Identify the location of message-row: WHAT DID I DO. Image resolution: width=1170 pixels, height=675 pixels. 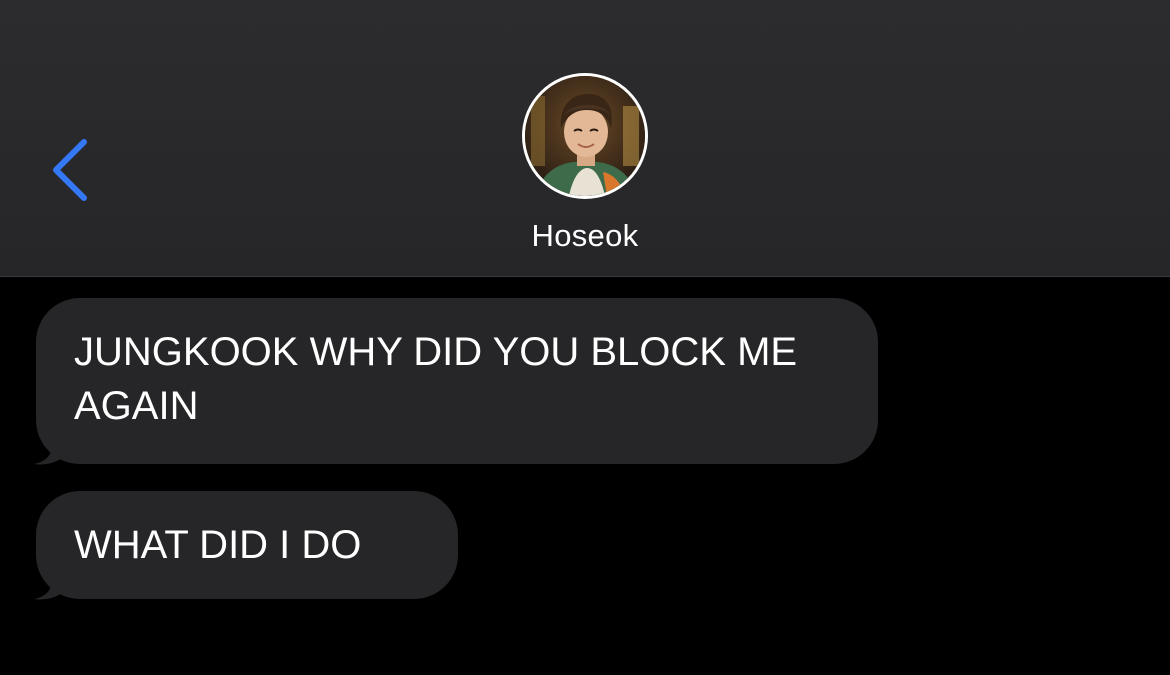
(246, 545).